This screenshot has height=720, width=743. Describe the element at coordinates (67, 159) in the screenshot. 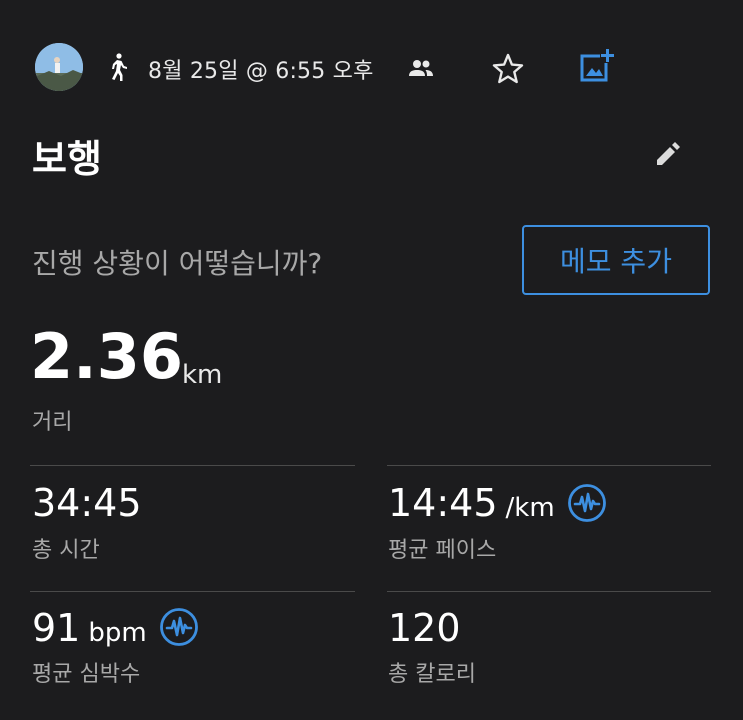

I see `activity-title: 보행` at that location.